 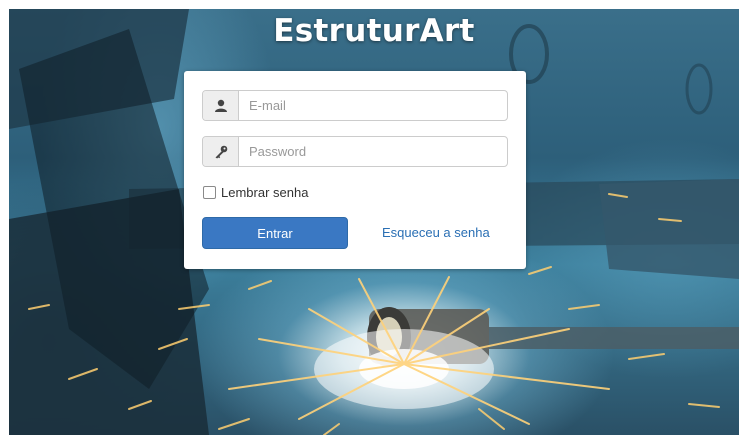 What do you see at coordinates (374, 31) in the screenshot?
I see `brand-title: EstruturArt` at bounding box center [374, 31].